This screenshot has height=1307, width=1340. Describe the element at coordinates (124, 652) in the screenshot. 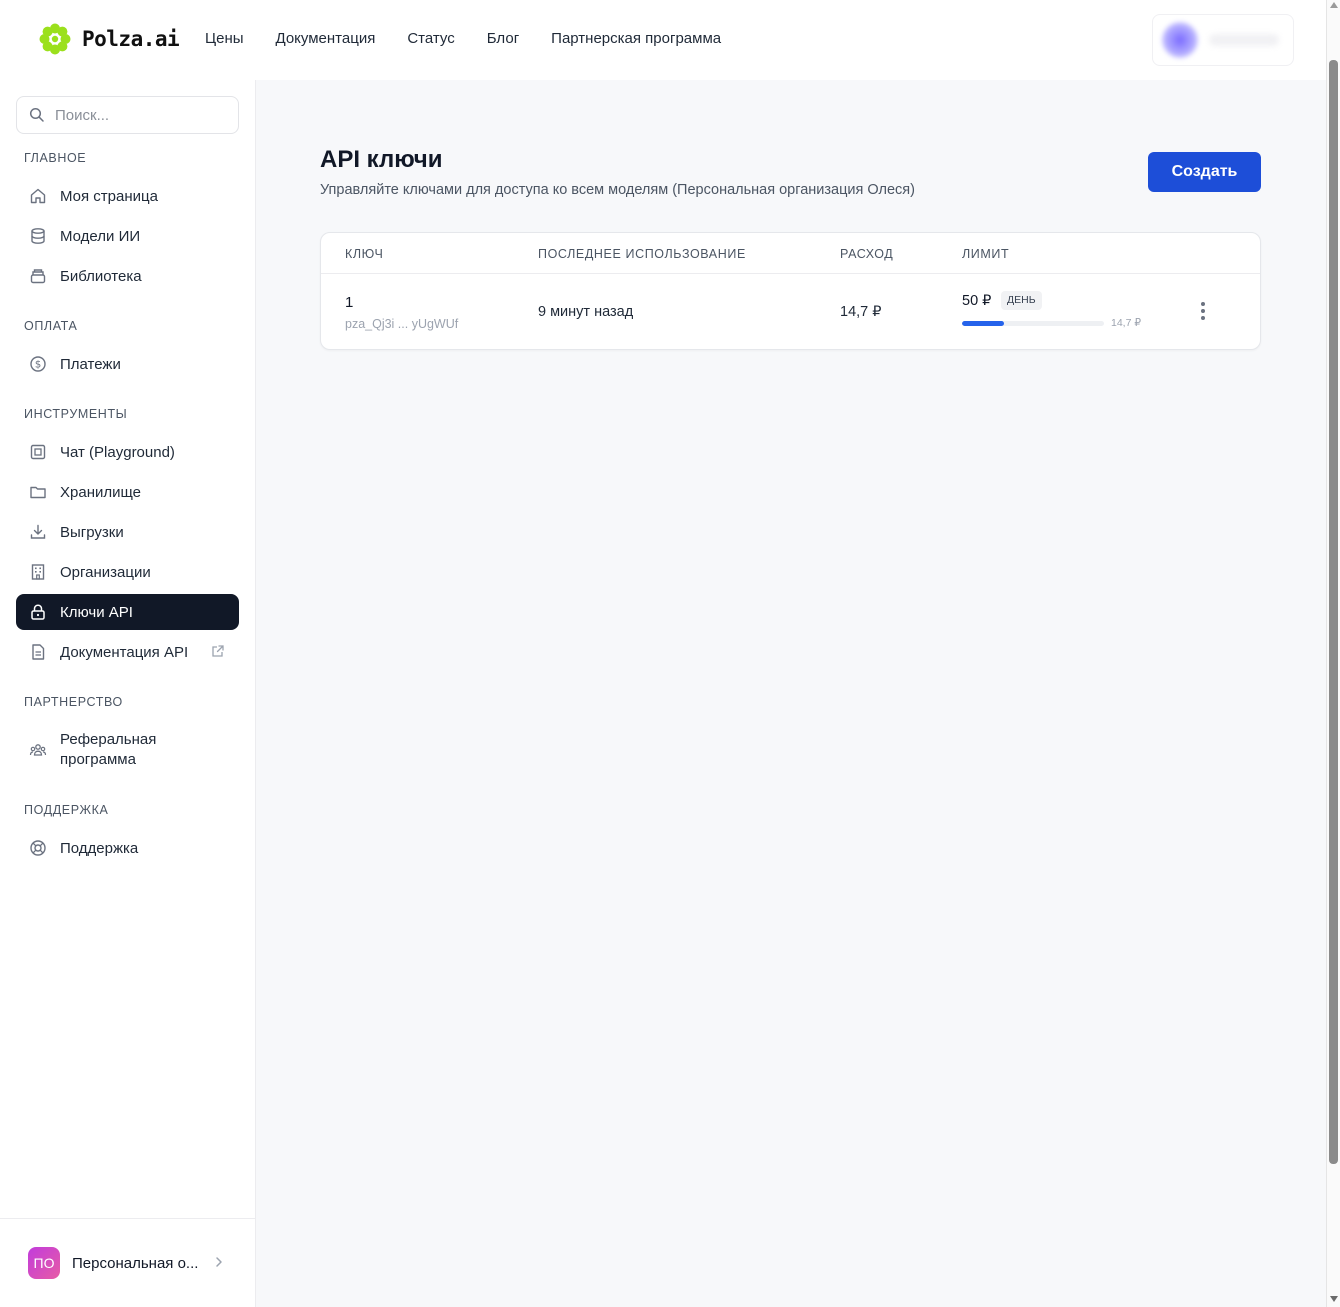

I see `sidebar-item-label: Документация API` at that location.